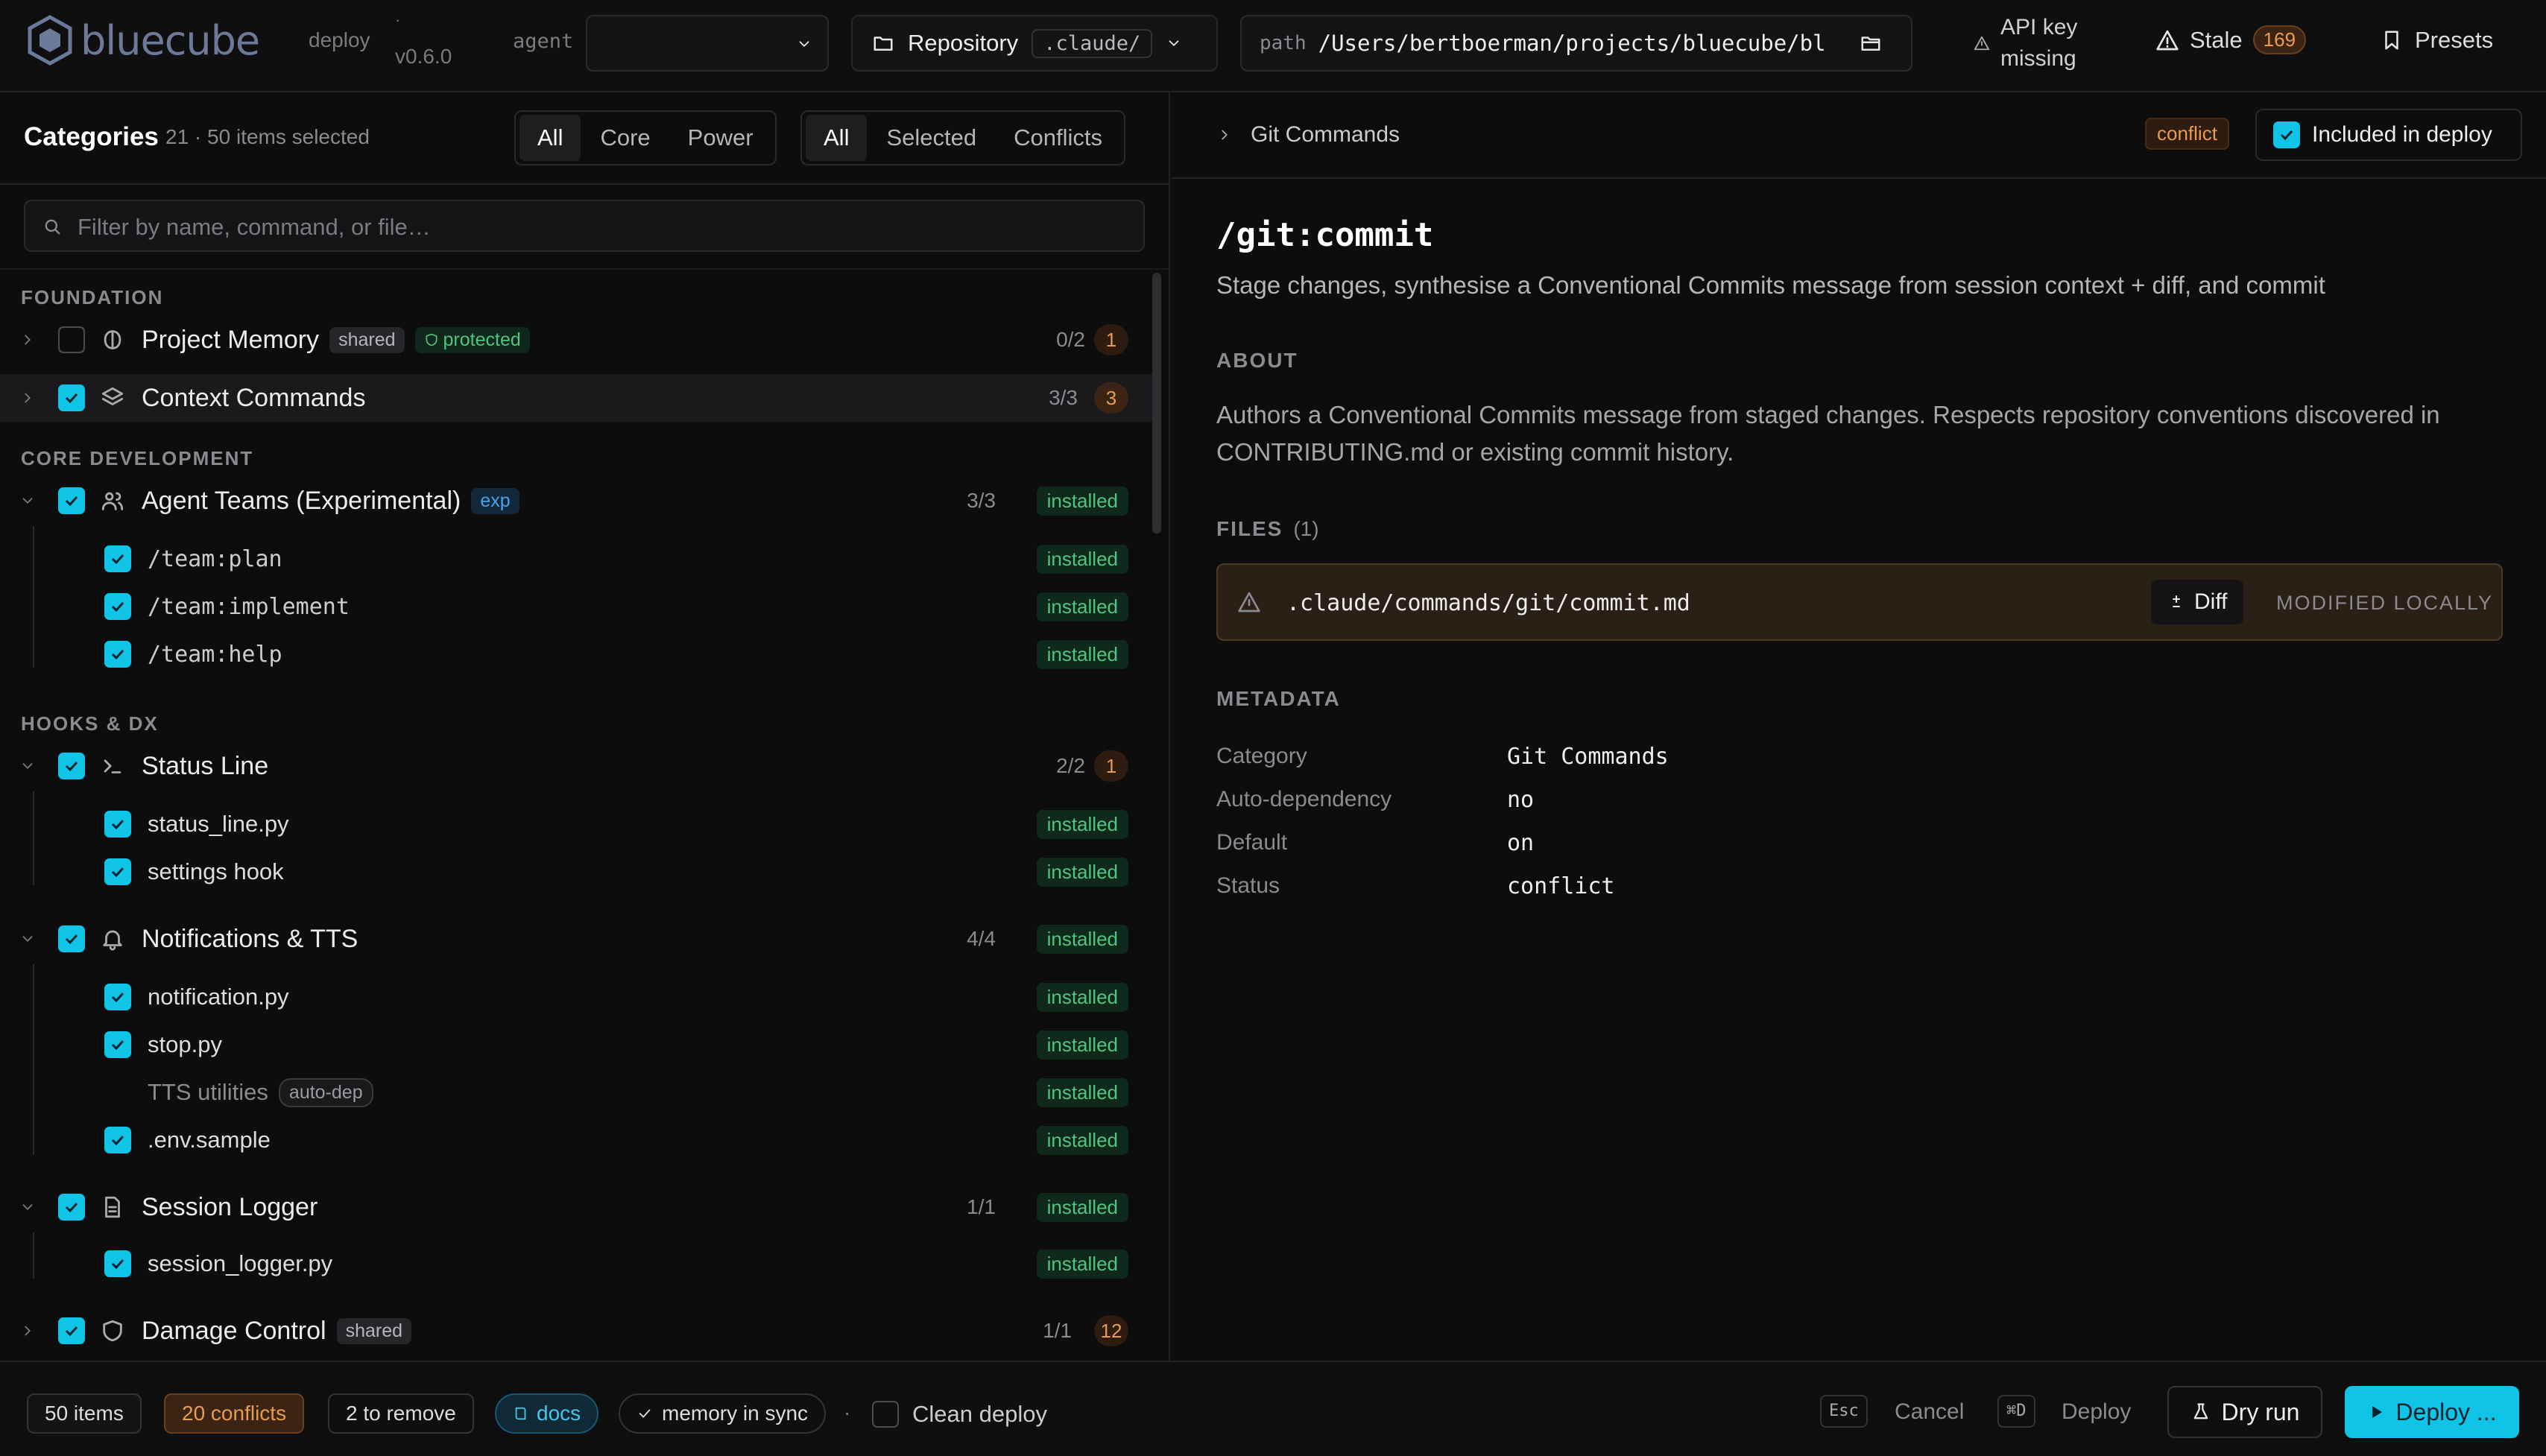  I want to click on category-session-logger: Session Logger 1/1 installed, so click(576, 1207).